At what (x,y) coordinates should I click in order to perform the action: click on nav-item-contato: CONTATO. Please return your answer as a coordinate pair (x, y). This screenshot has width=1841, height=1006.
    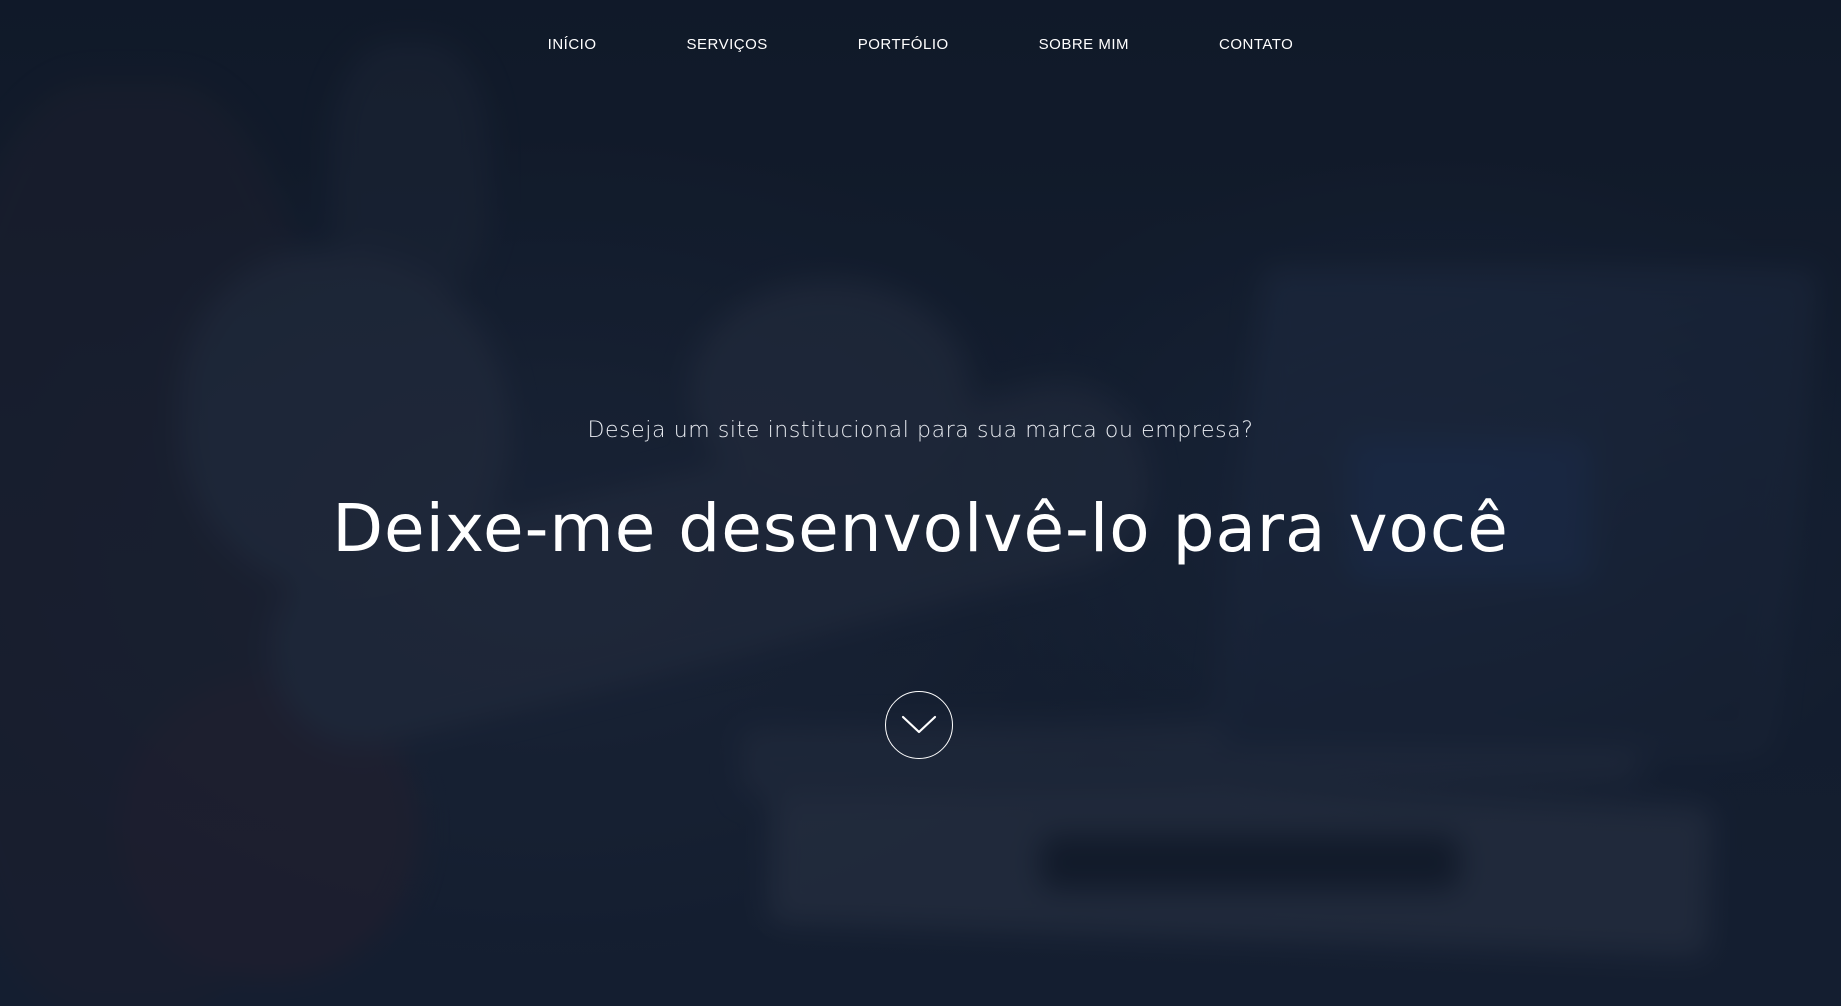
    Looking at the image, I should click on (1256, 44).